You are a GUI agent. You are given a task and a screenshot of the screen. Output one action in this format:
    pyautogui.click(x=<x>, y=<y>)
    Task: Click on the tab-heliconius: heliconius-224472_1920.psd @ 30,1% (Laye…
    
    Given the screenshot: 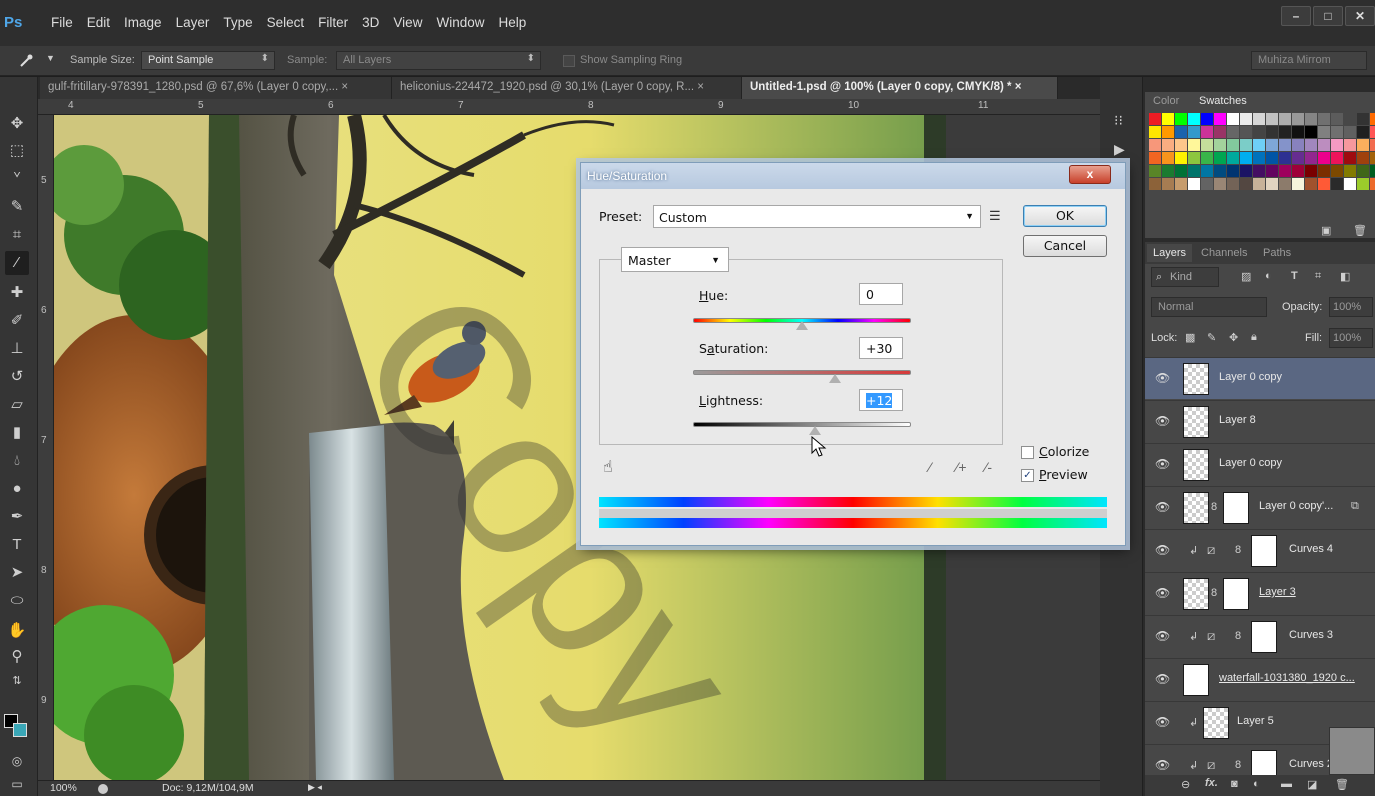 What is the action you would take?
    pyautogui.click(x=567, y=88)
    